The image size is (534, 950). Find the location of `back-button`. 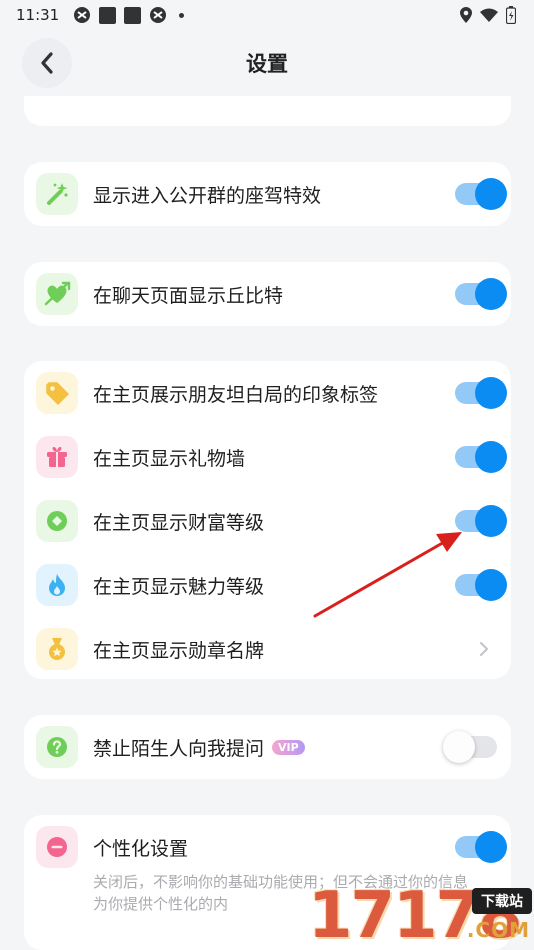

back-button is located at coordinates (47, 63).